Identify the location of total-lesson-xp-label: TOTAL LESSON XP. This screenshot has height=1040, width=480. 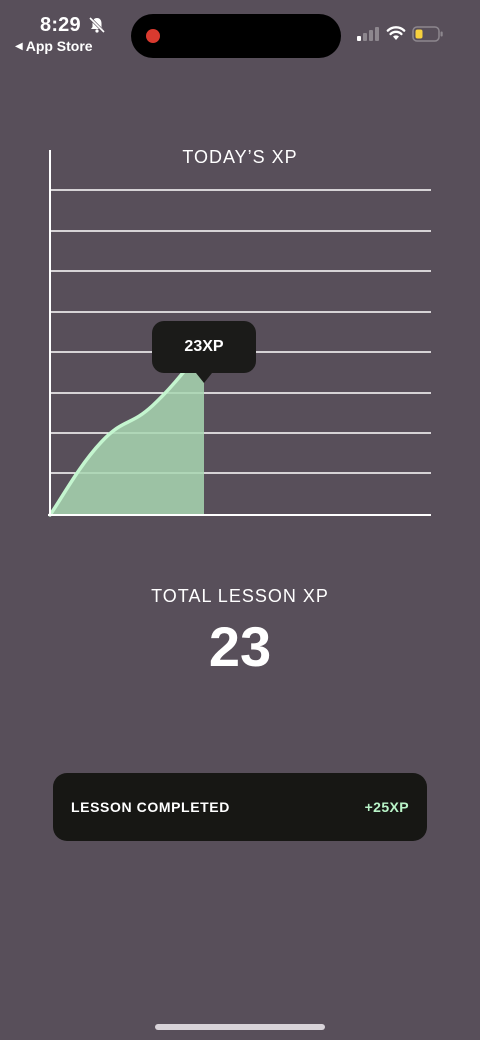
(240, 596).